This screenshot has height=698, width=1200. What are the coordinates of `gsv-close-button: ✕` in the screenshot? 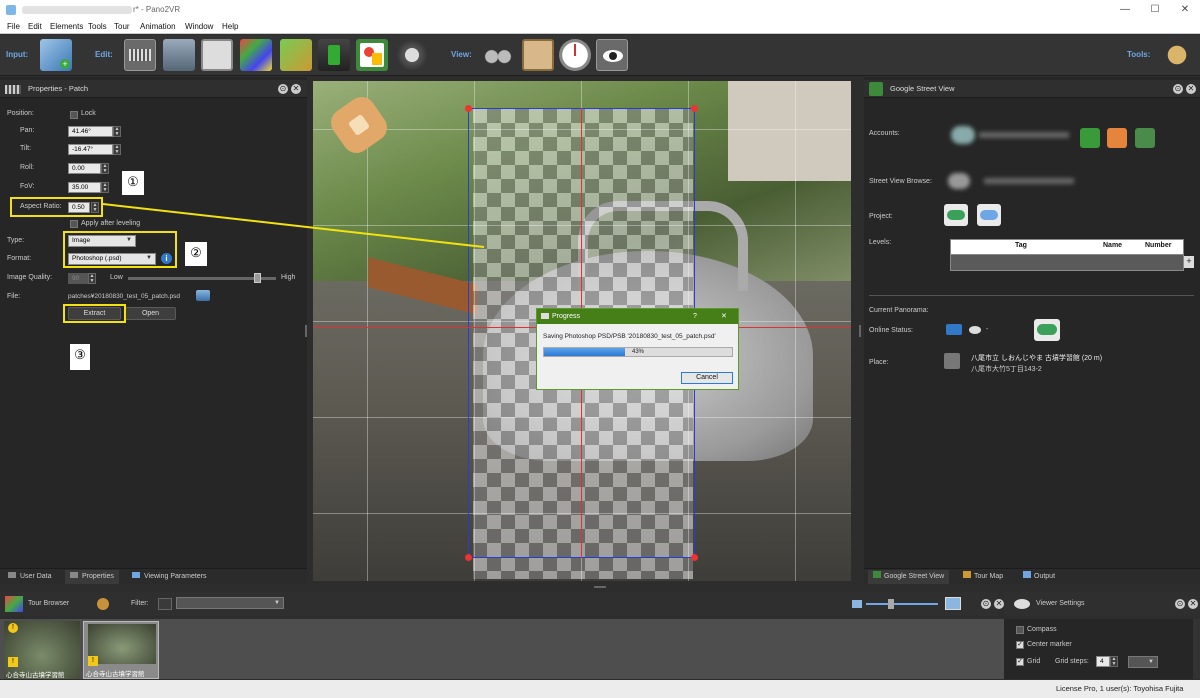 It's located at (1191, 89).